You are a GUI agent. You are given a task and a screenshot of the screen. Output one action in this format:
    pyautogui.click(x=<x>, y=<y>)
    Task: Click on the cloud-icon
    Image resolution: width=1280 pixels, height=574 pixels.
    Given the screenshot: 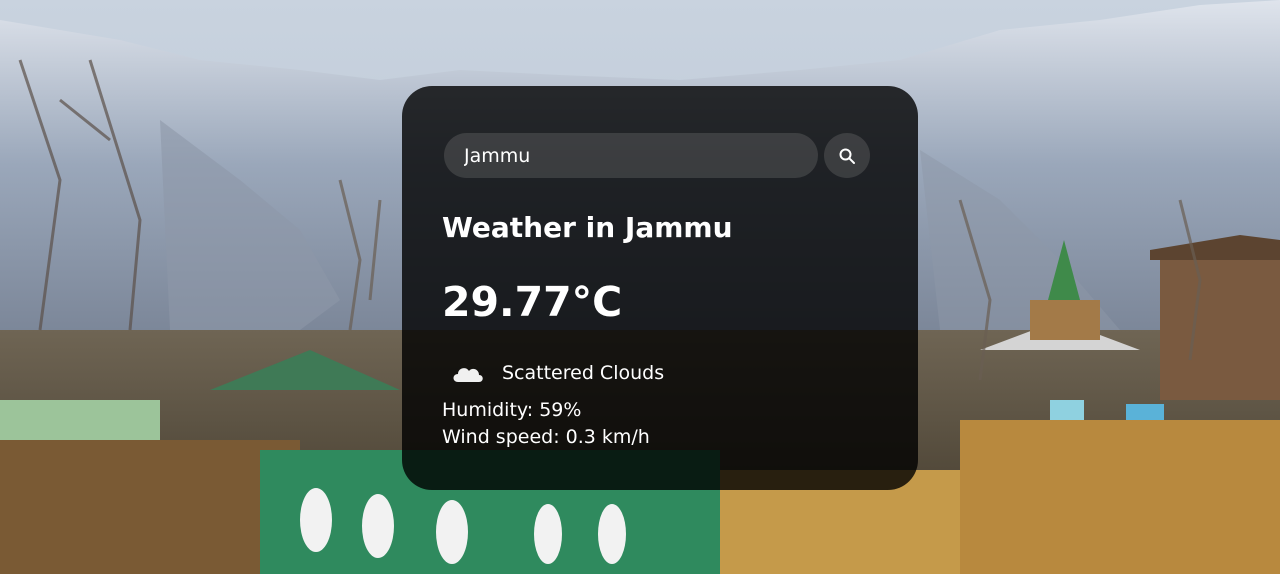 What is the action you would take?
    pyautogui.click(x=468, y=375)
    